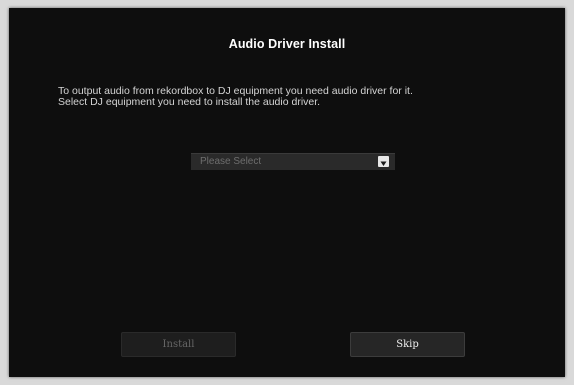  What do you see at coordinates (407, 344) in the screenshot?
I see `skip-button: Skip` at bounding box center [407, 344].